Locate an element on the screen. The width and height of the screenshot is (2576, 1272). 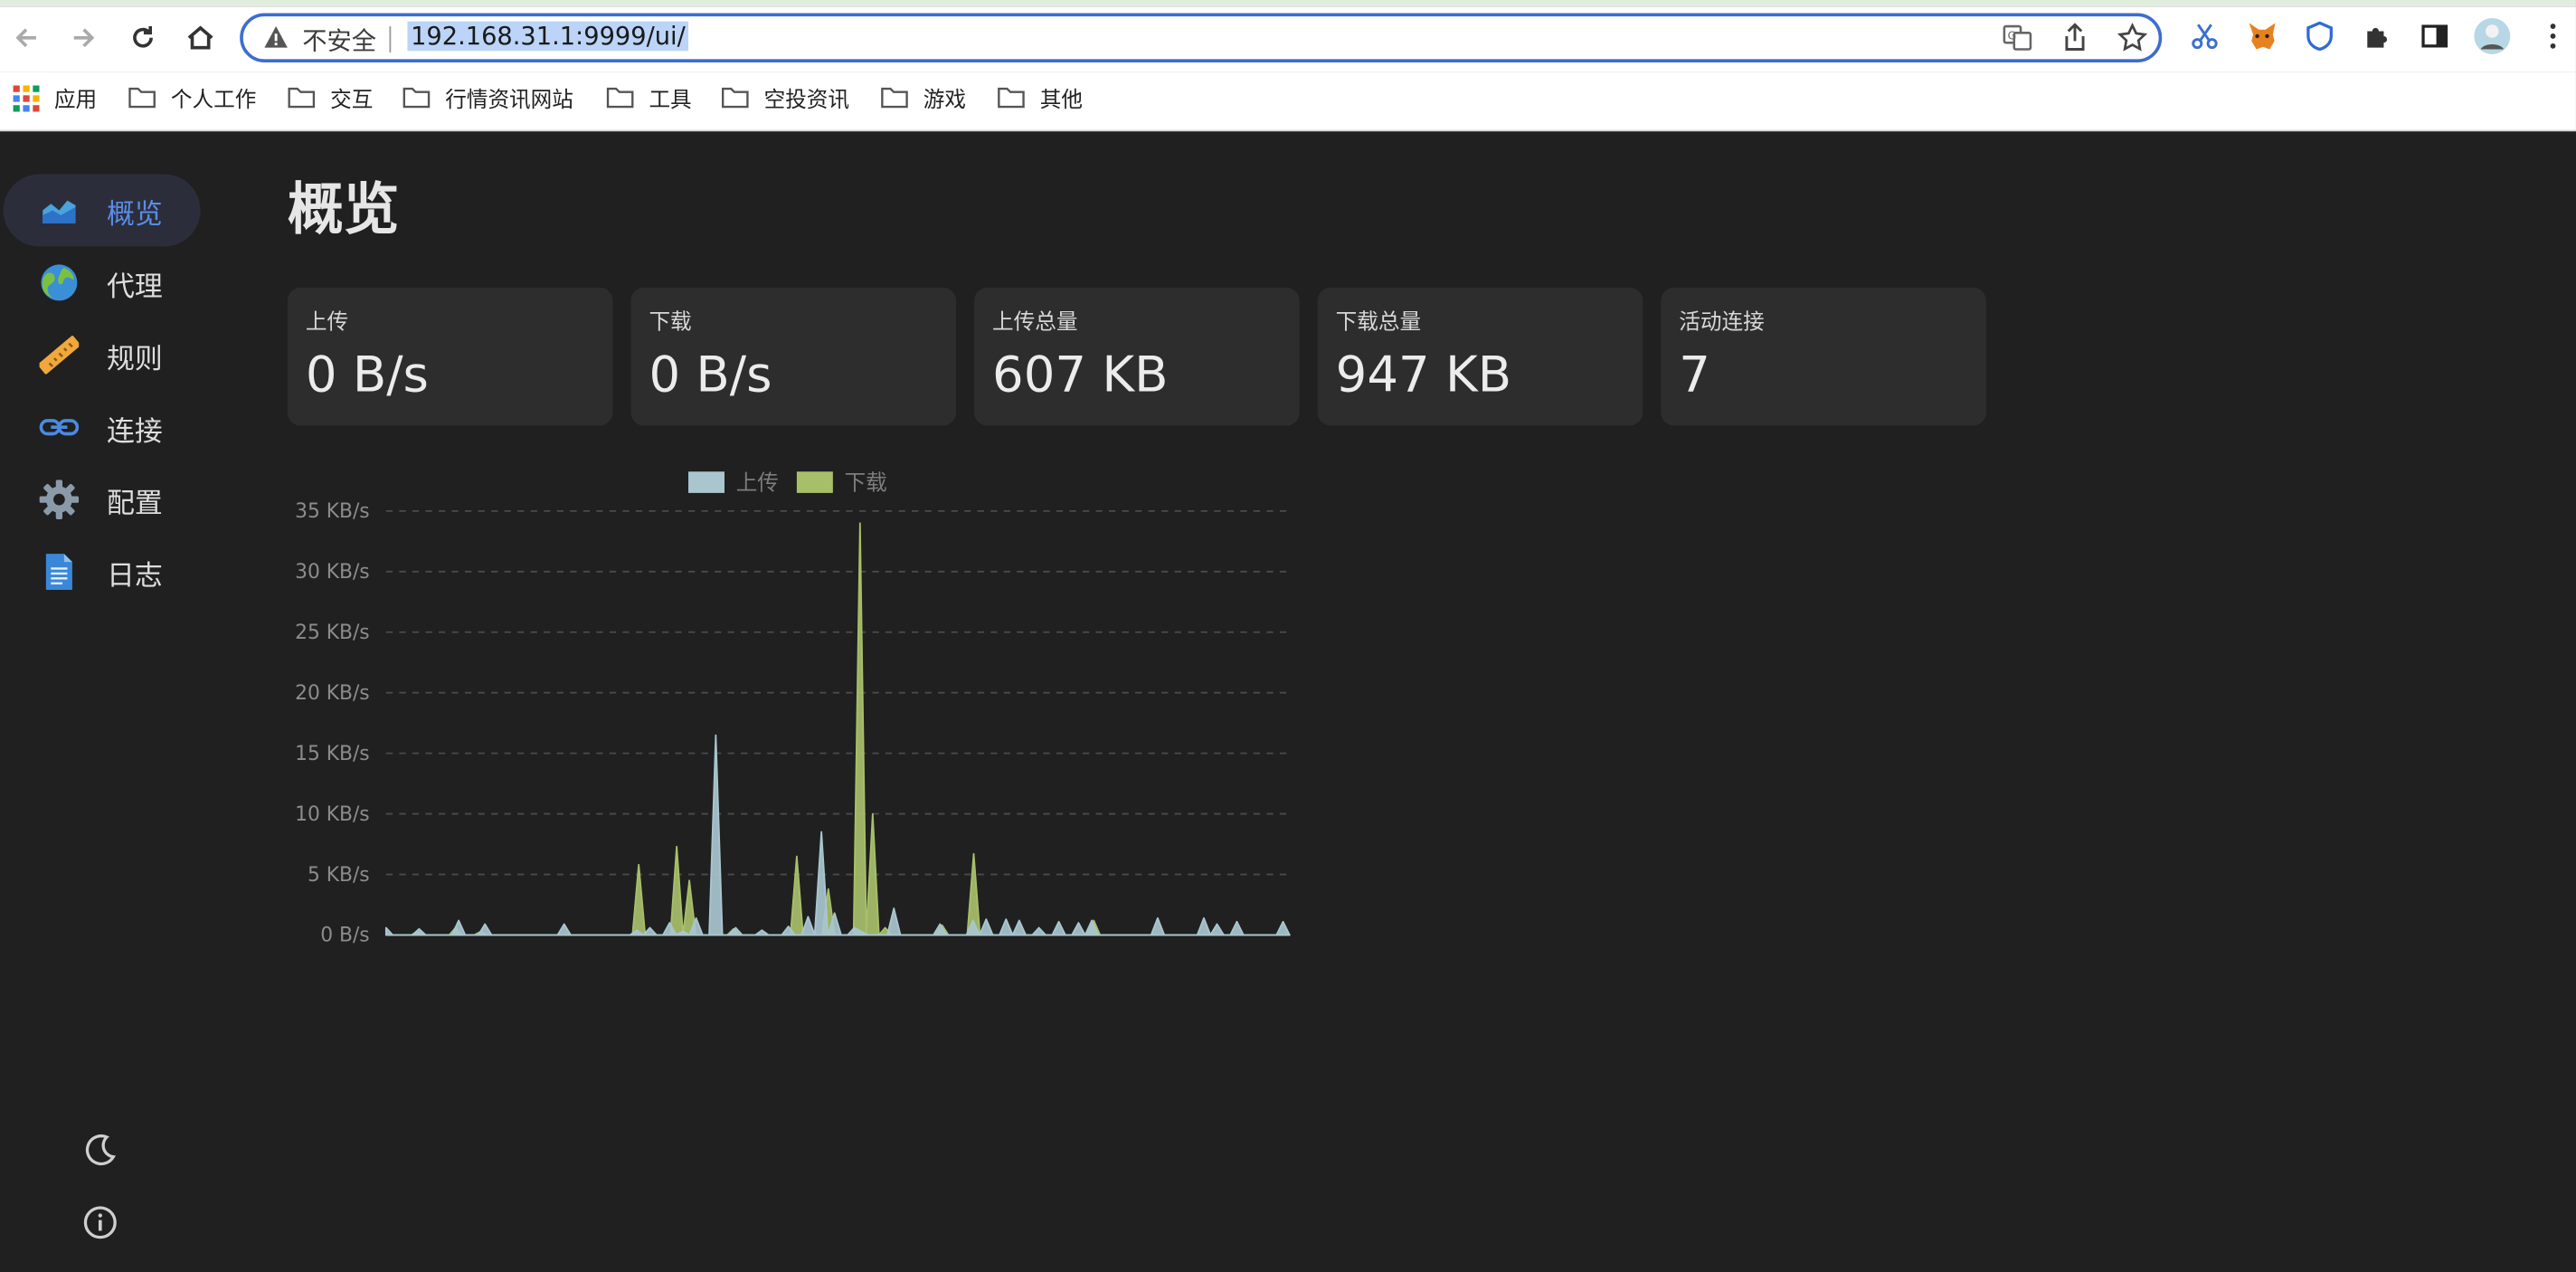
document-icon is located at coordinates (58, 572).